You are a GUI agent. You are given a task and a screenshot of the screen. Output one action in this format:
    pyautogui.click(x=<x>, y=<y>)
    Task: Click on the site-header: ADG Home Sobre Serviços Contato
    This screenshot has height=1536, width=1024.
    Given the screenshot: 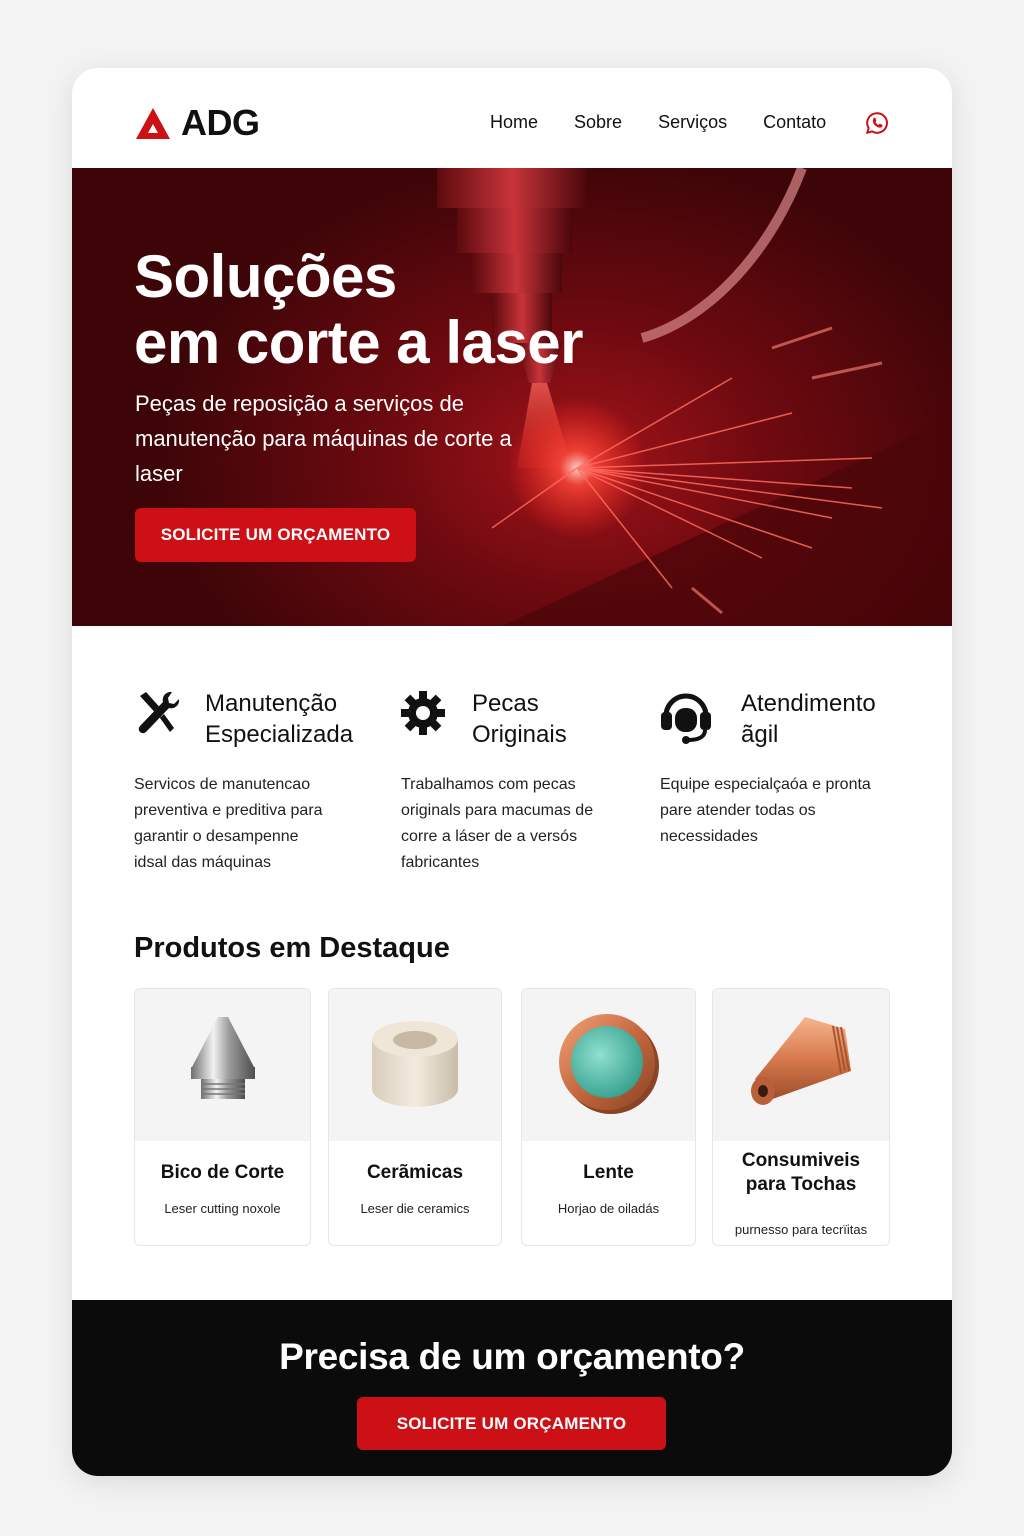 What is the action you would take?
    pyautogui.click(x=512, y=118)
    